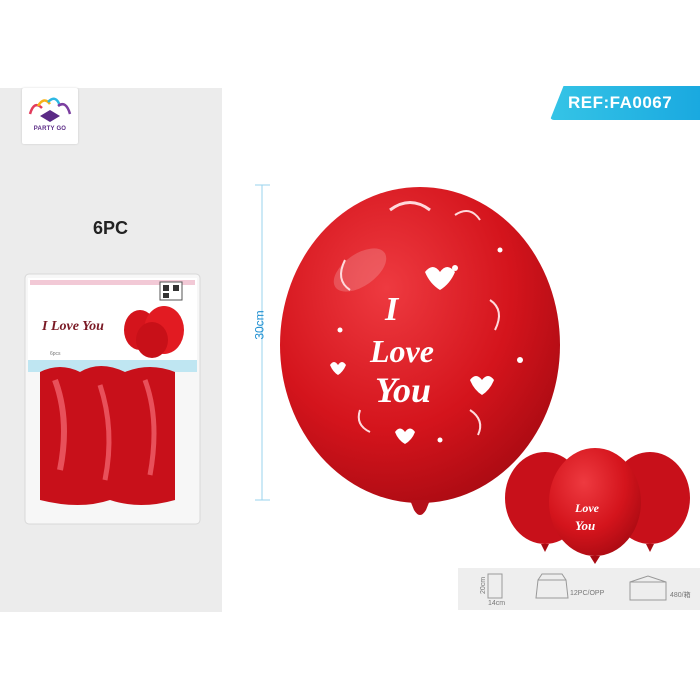  I want to click on small-balloon-print: You, so click(585, 525).